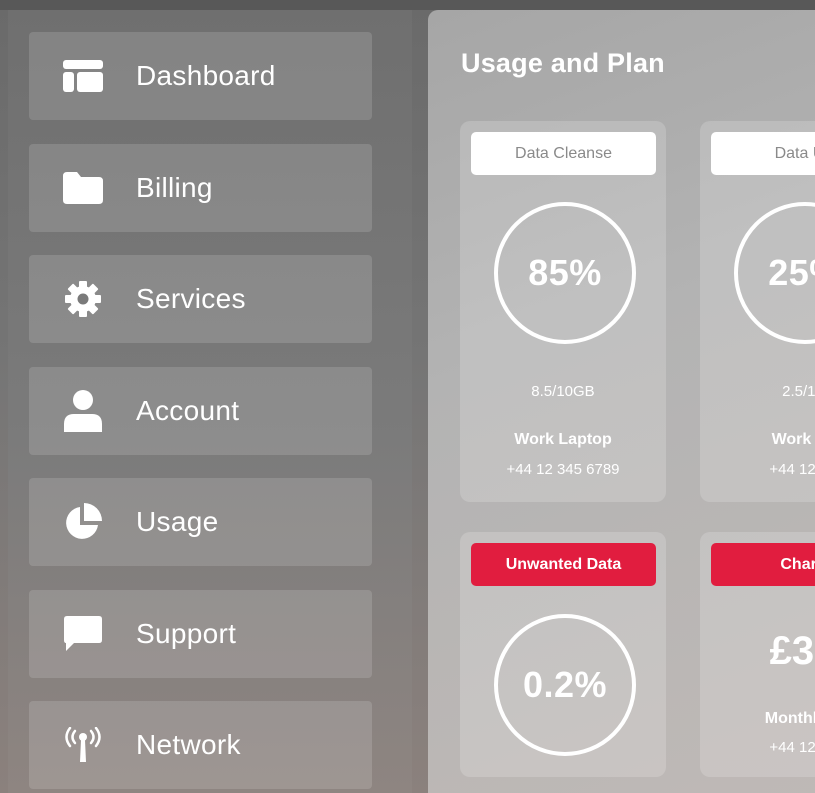  I want to click on card-header: Data Cleanse, so click(563, 153).